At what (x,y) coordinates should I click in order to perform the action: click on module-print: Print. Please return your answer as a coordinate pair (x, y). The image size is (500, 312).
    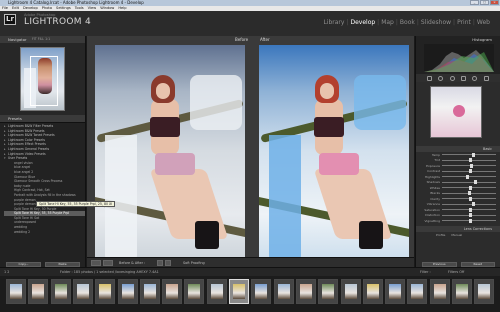
    Looking at the image, I should click on (464, 22).